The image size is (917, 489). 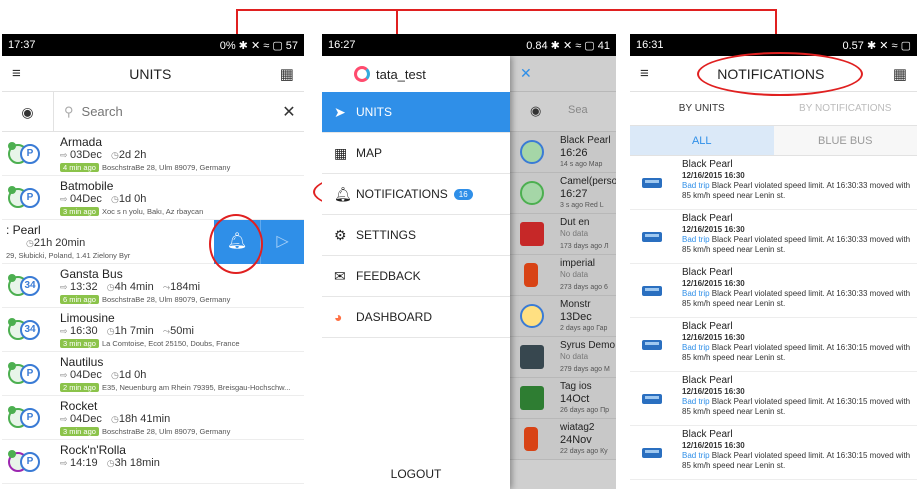 I want to click on unit-info: ⇨ 13:32 ◷4h 4min ⤳184mi, so click(x=130, y=287).